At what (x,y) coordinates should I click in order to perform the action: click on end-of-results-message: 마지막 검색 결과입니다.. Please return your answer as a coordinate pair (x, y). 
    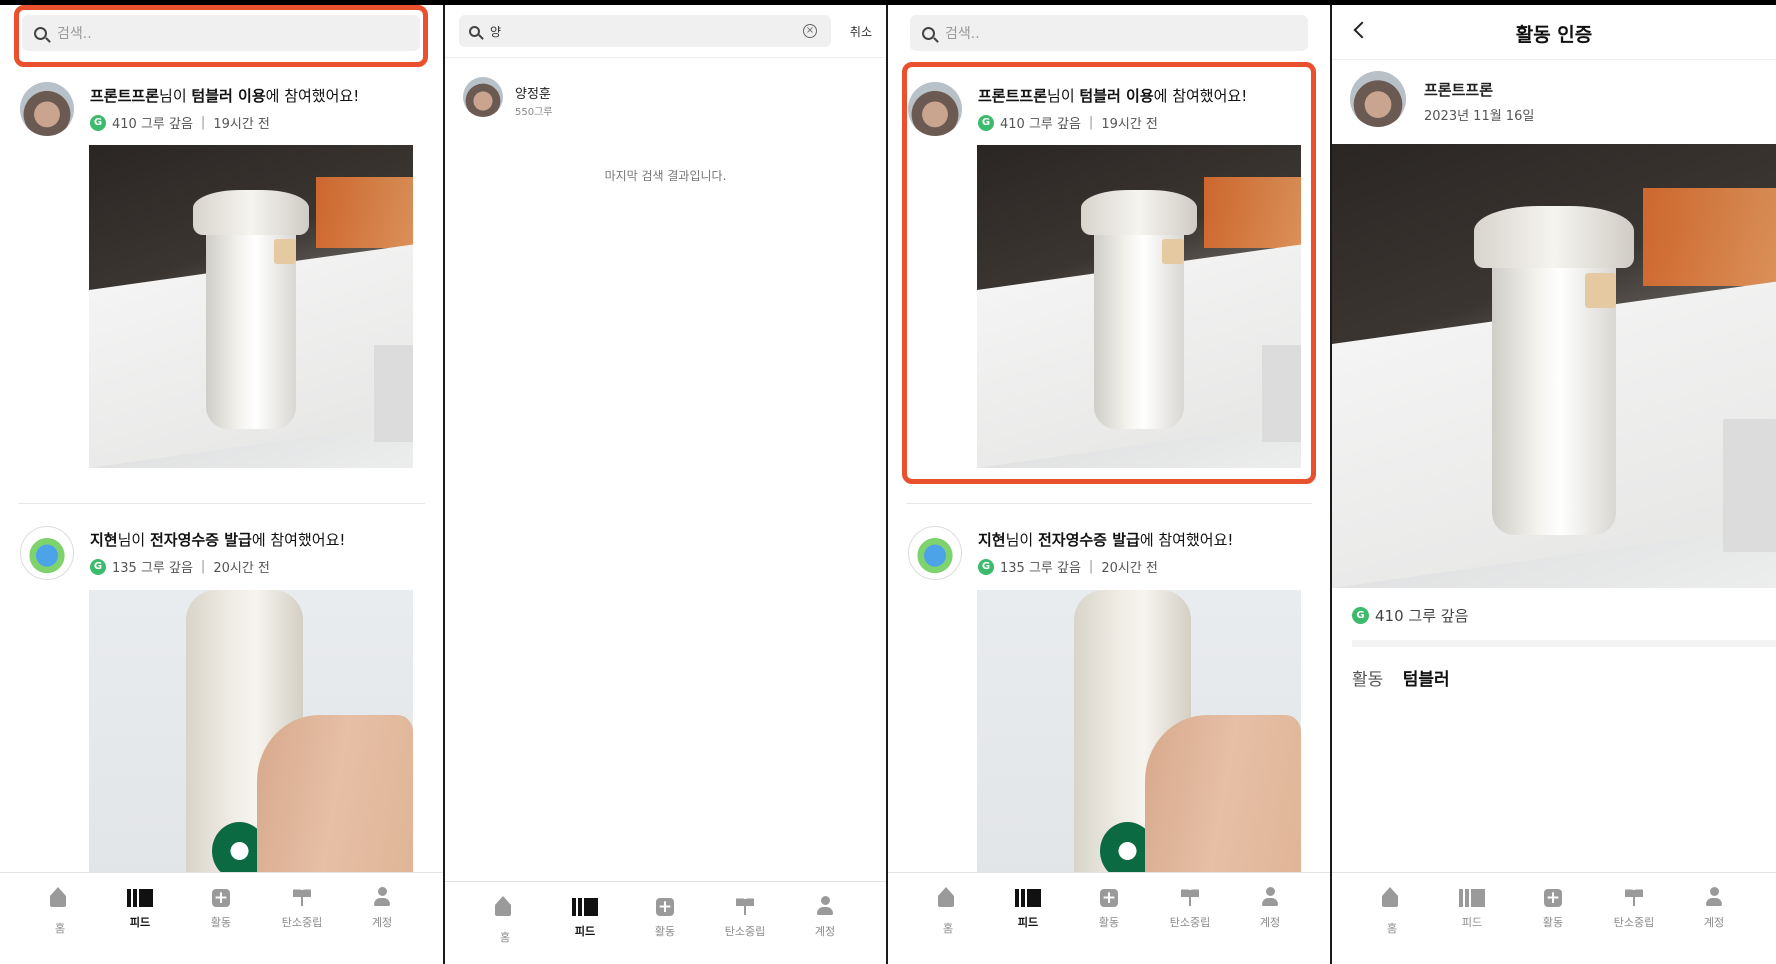
    Looking at the image, I should click on (665, 176).